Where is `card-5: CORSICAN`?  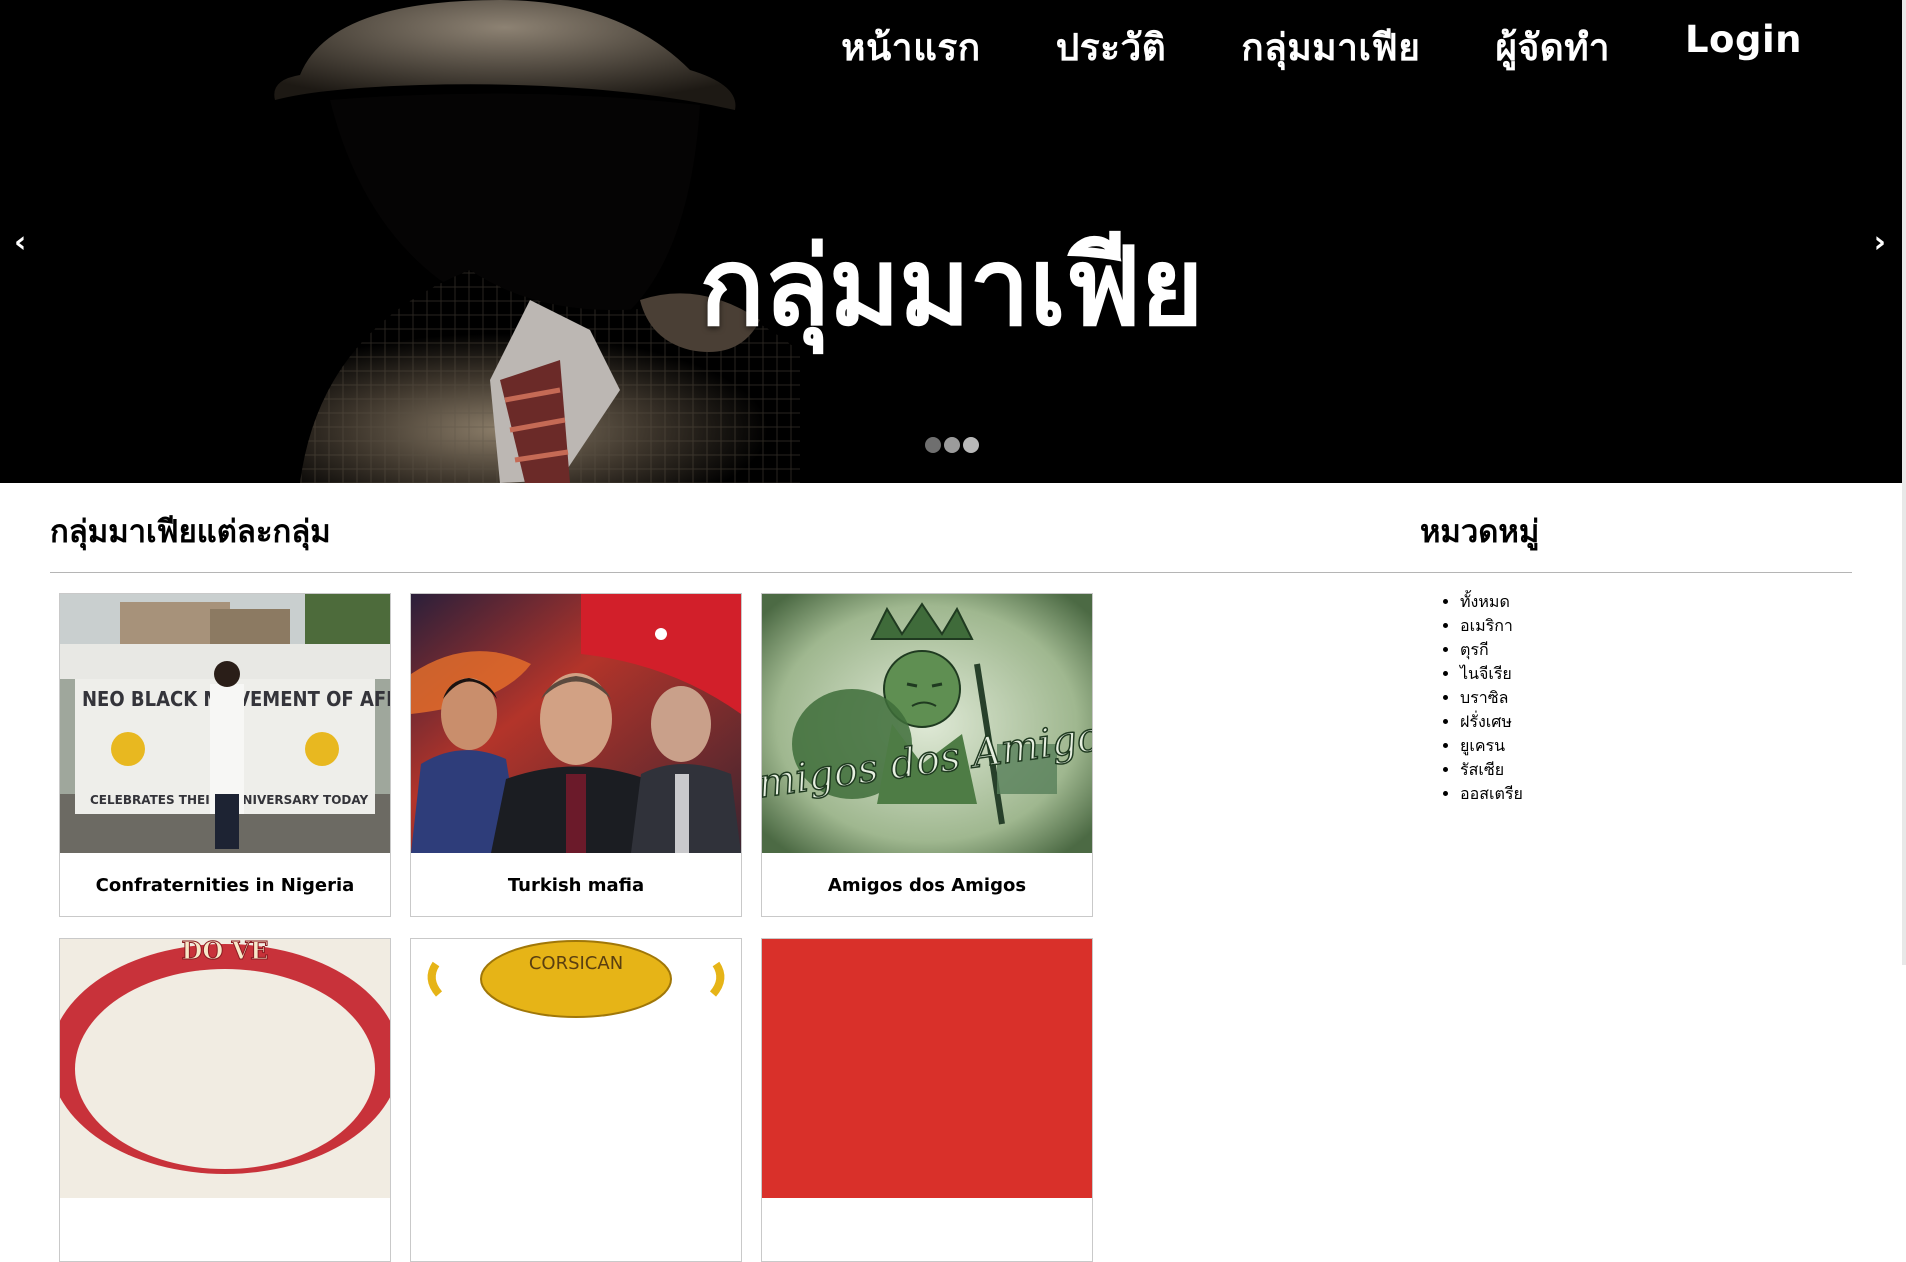 card-5: CORSICAN is located at coordinates (576, 1100).